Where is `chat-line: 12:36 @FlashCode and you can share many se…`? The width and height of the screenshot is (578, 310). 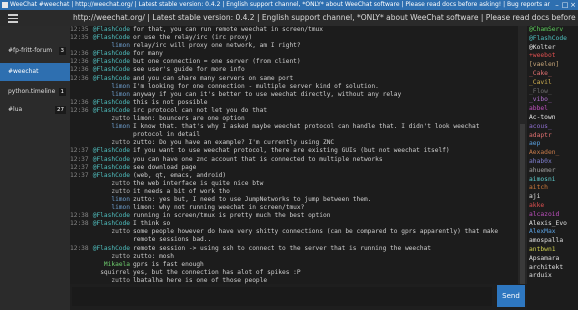
chat-line: 12:36 @FlashCode and you can share many se… is located at coordinates (294, 79).